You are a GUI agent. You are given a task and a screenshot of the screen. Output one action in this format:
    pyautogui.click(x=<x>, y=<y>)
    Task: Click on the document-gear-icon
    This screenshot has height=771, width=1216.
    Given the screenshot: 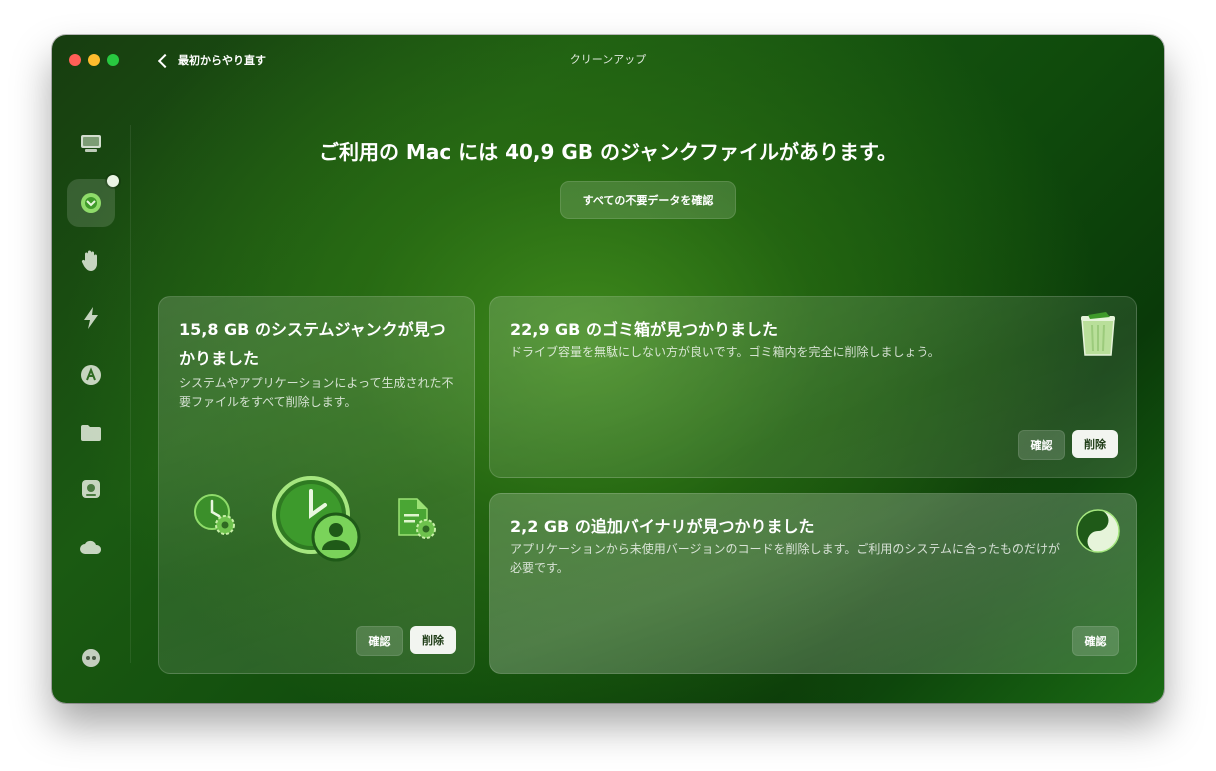 What is the action you would take?
    pyautogui.click(x=417, y=518)
    